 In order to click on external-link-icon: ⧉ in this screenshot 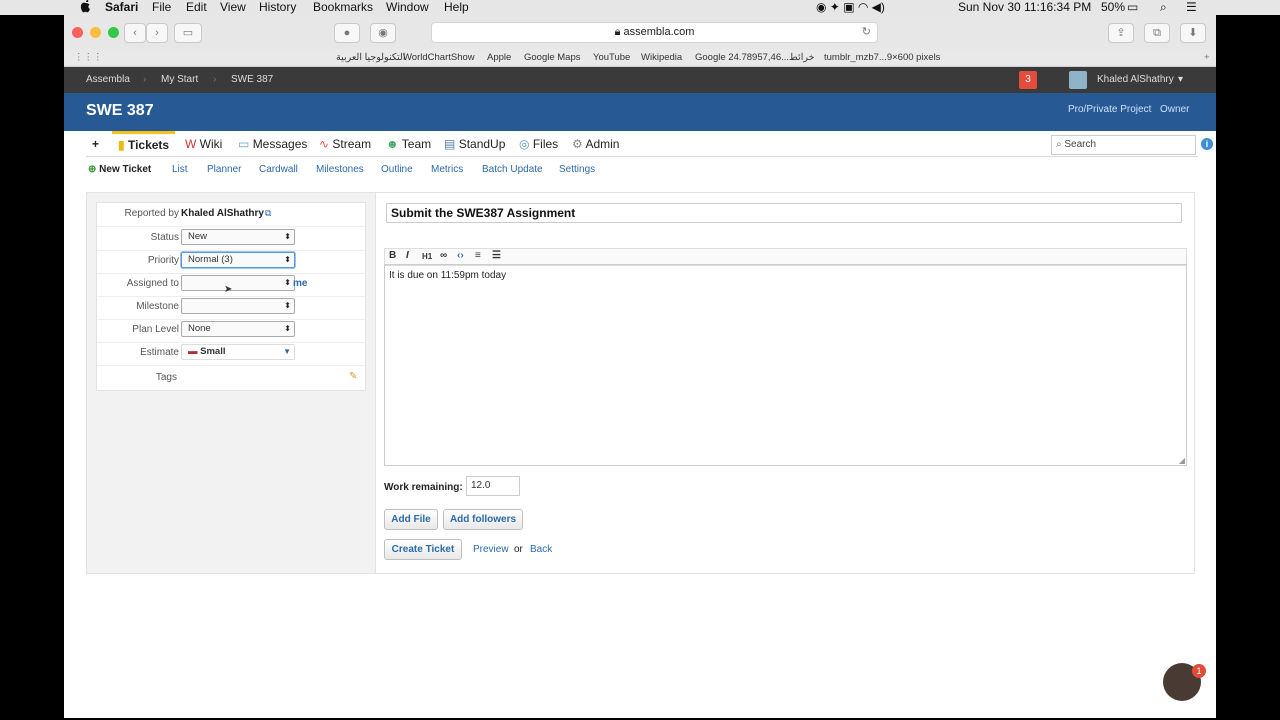, I will do `click(268, 213)`.